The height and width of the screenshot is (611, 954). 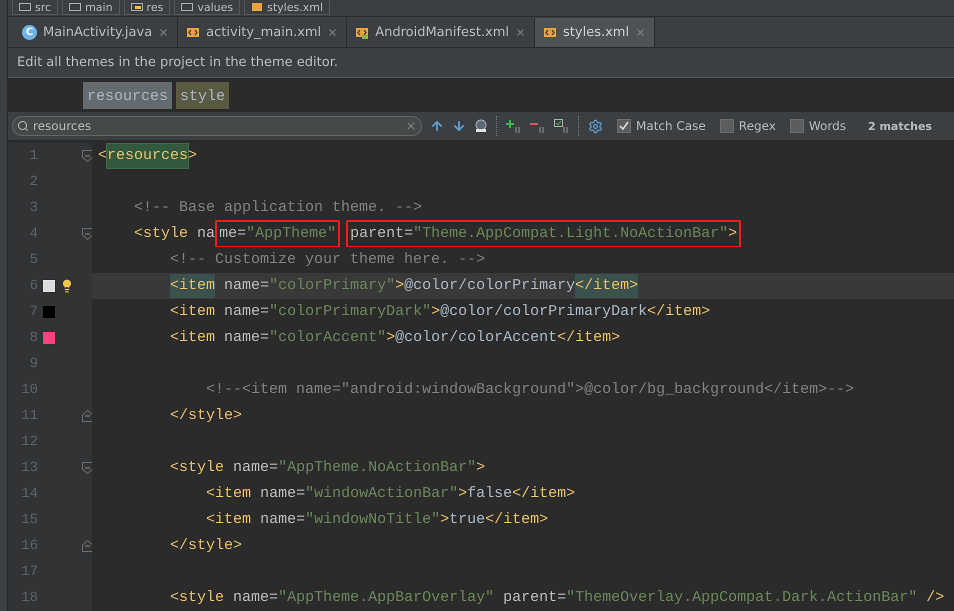 I want to click on code-comment: <!-- Customize your theme here. -->, so click(x=328, y=260).